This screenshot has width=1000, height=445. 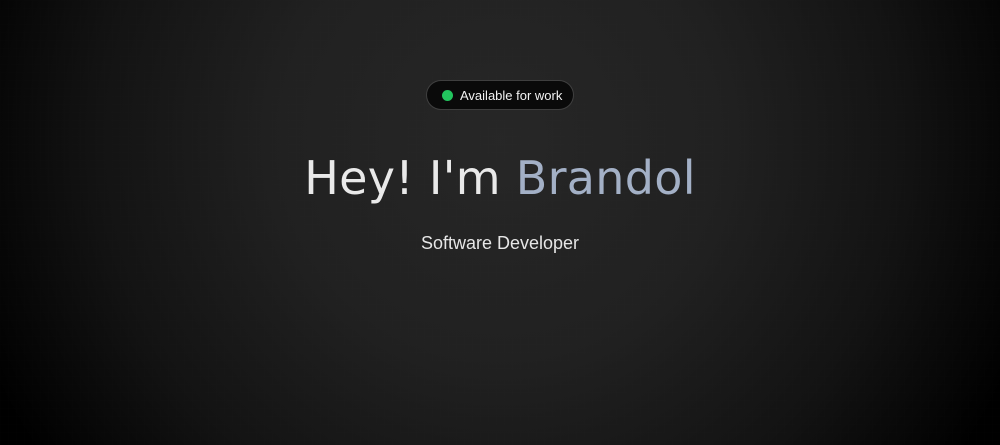 I want to click on greeting-text: Hey! I'm, so click(x=410, y=178).